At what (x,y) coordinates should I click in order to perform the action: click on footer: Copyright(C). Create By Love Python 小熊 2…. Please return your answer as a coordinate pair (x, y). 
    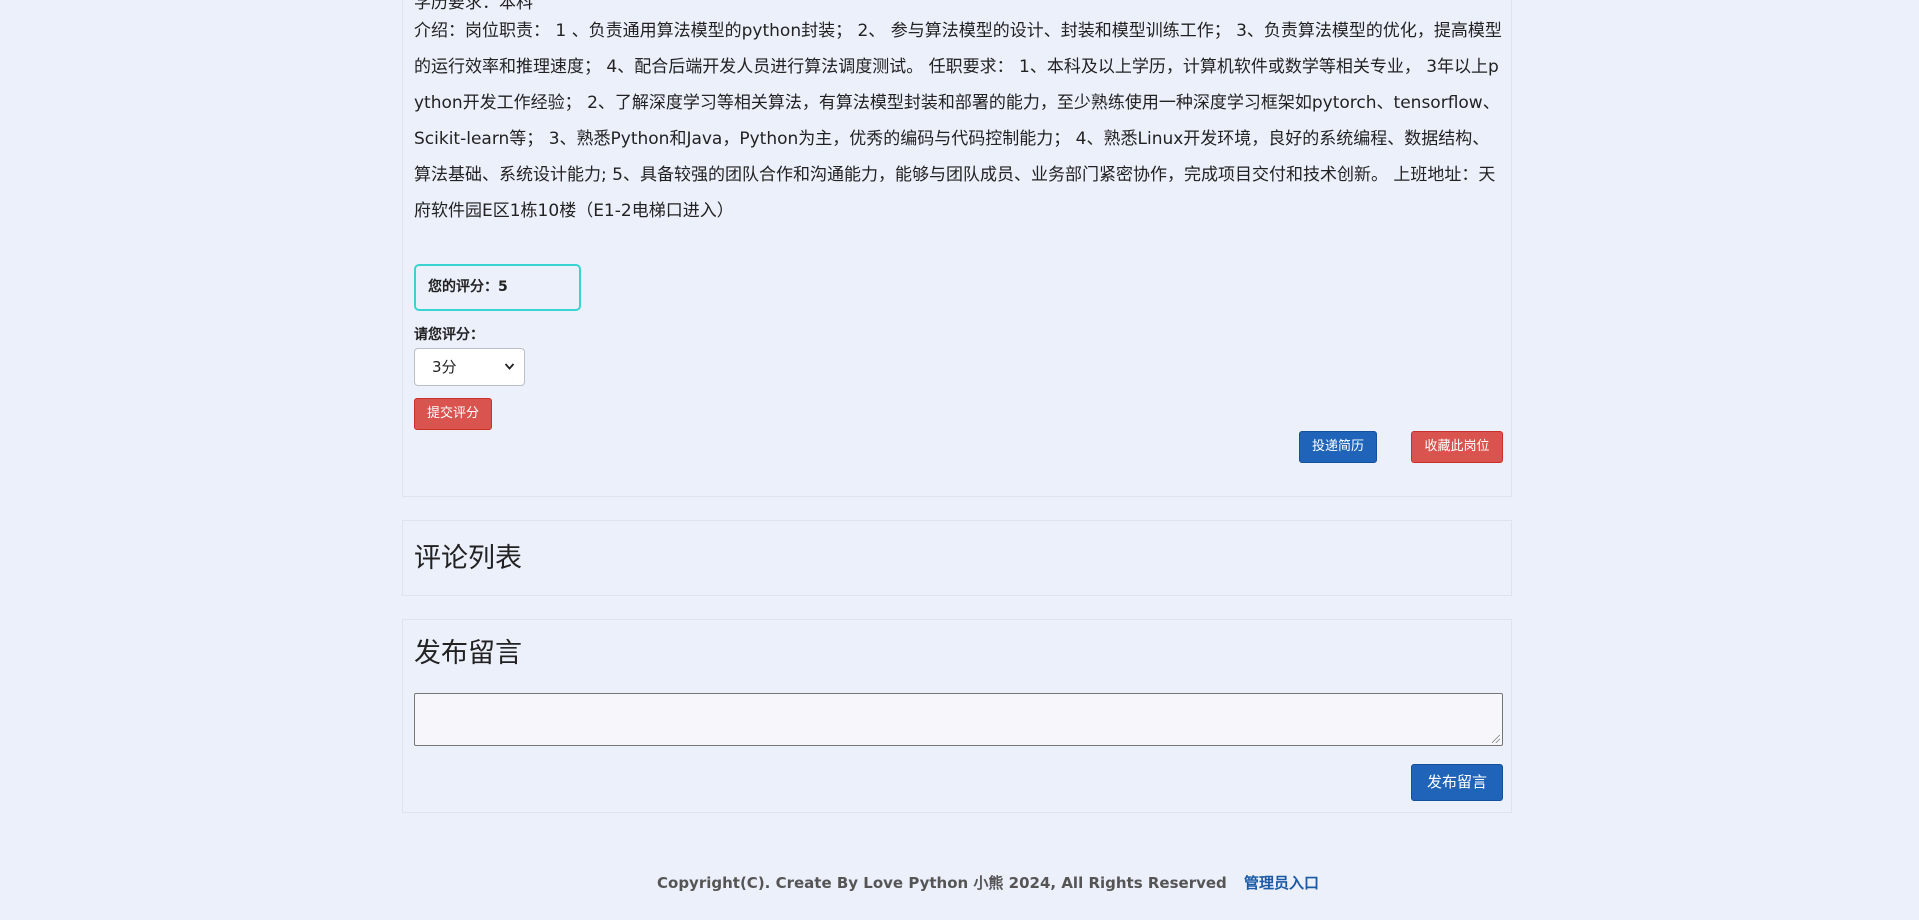
    Looking at the image, I should click on (988, 882).